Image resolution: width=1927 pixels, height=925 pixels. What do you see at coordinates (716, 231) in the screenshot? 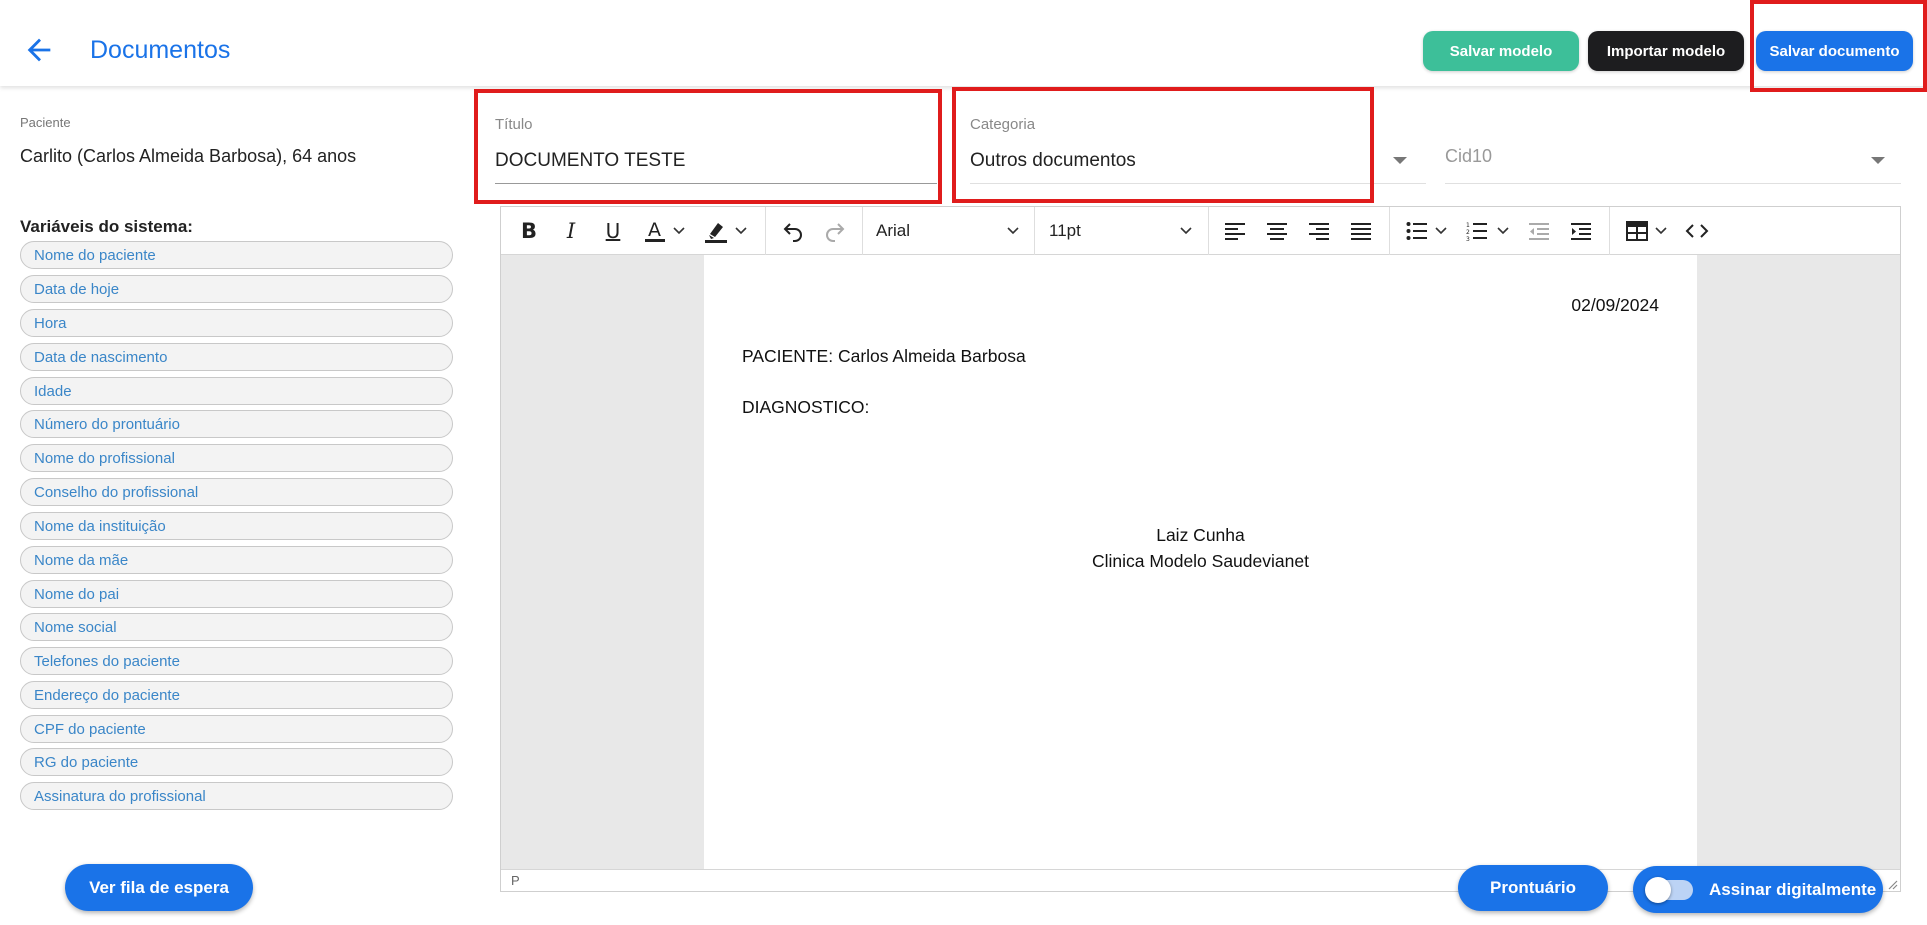
I see `highlight-color-icon` at bounding box center [716, 231].